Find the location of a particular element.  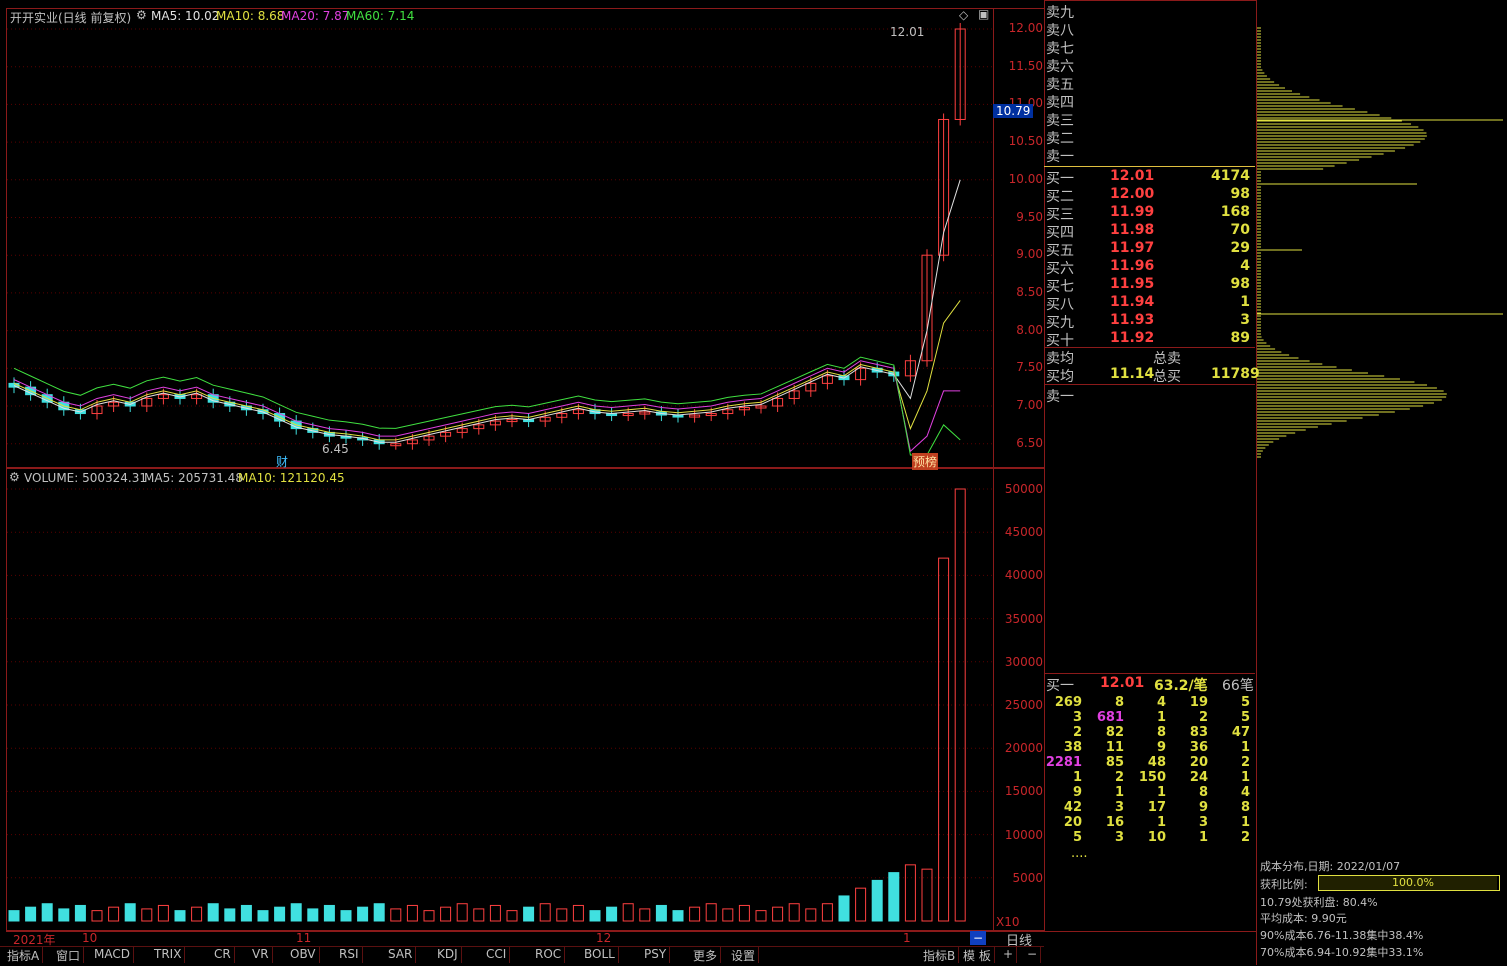

tab-8: SAR is located at coordinates (401, 955).